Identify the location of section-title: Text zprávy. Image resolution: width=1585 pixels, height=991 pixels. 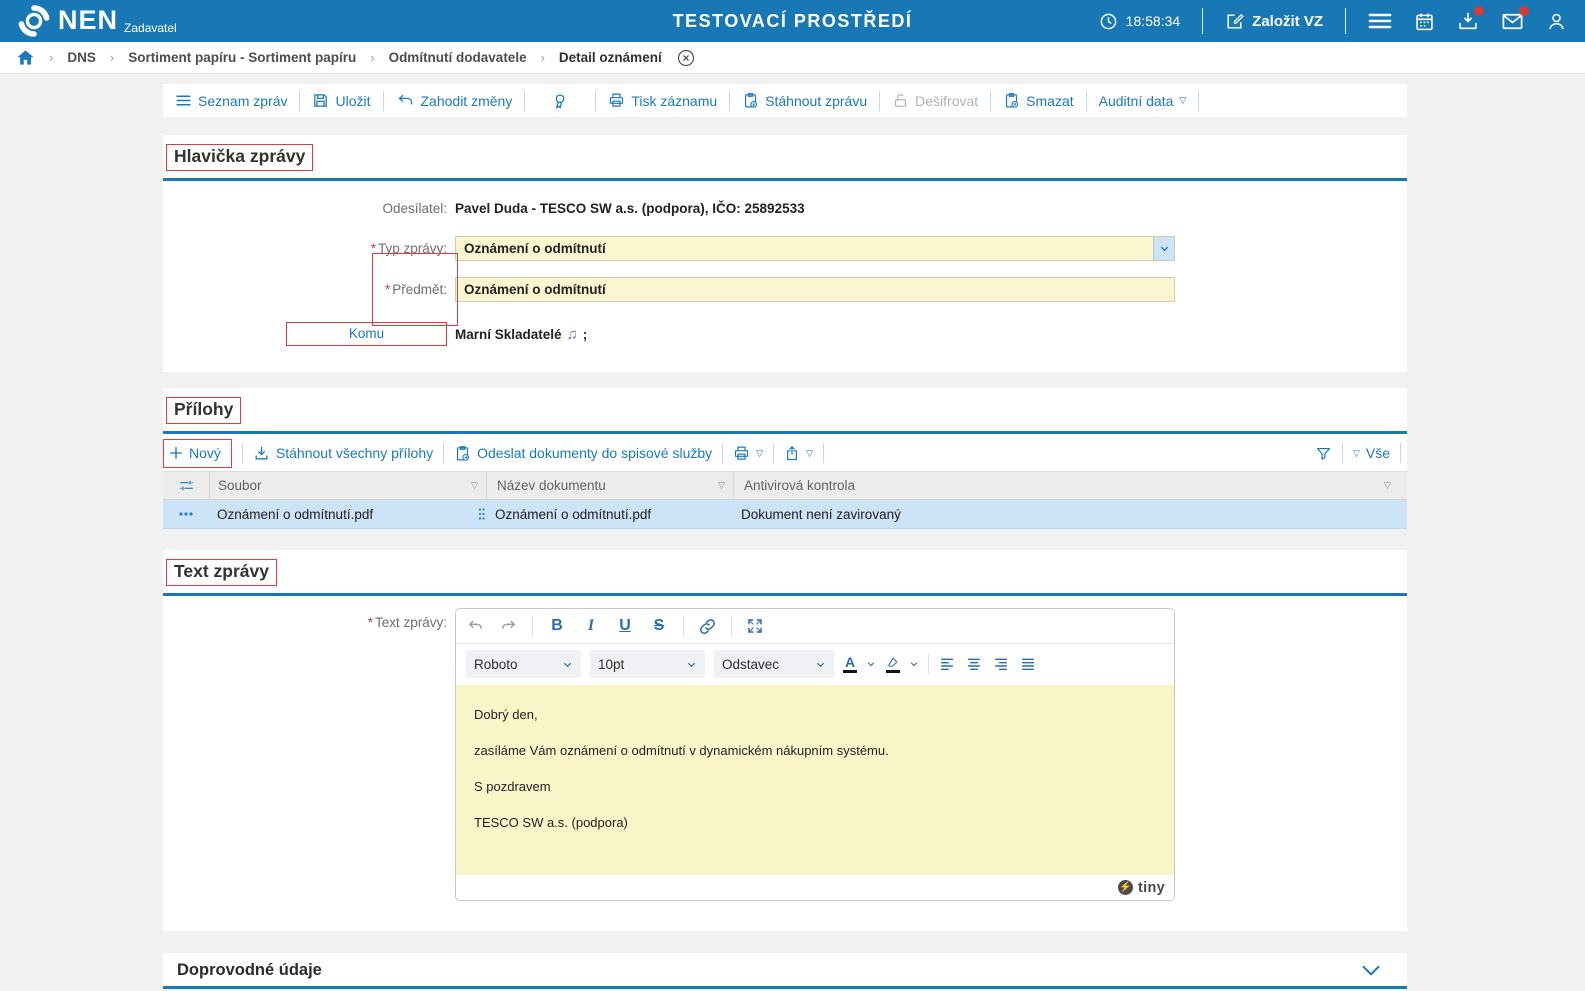
(221, 571).